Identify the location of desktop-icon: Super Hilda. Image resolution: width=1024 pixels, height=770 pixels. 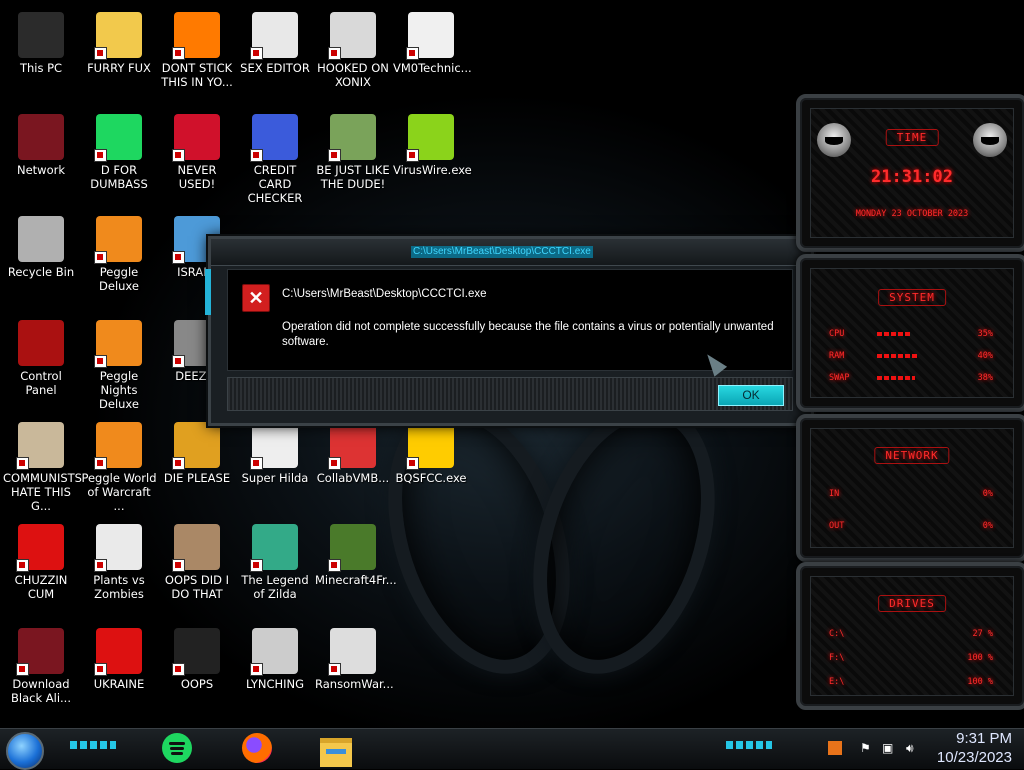
(275, 466).